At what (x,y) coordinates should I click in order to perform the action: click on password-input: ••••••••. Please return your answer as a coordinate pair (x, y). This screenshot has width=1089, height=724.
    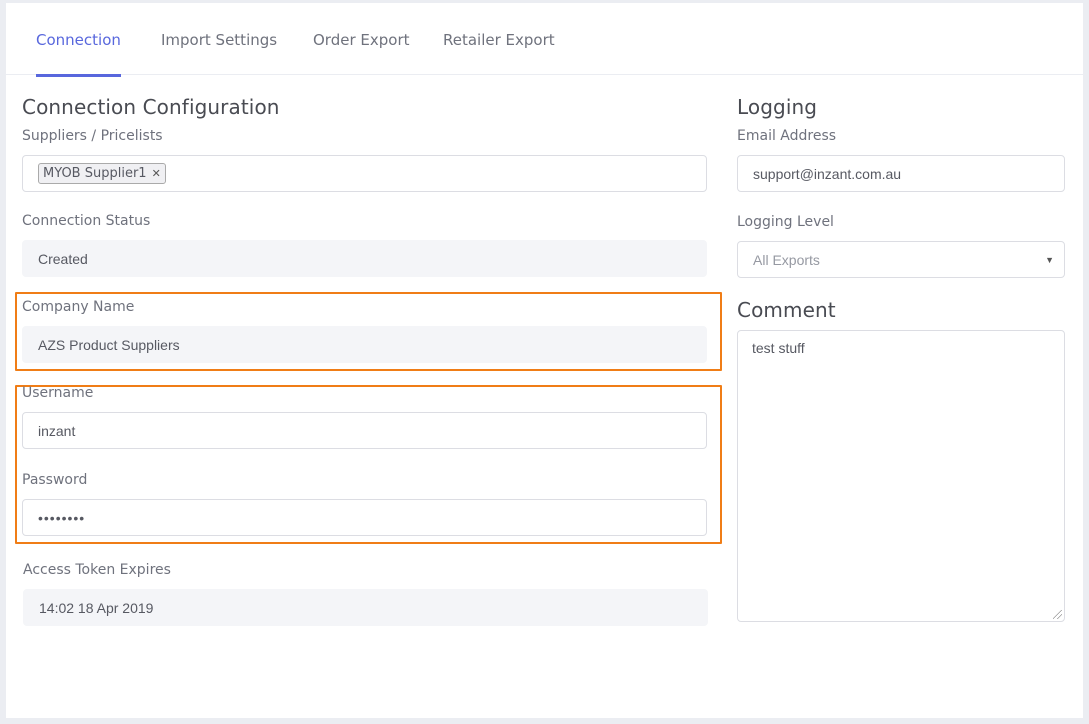
    Looking at the image, I should click on (364, 517).